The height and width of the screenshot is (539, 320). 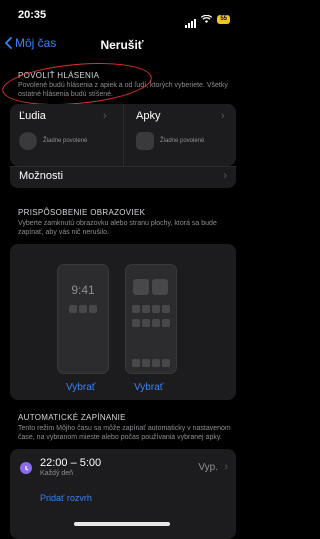 I want to click on row-divider, so click(x=123, y=166).